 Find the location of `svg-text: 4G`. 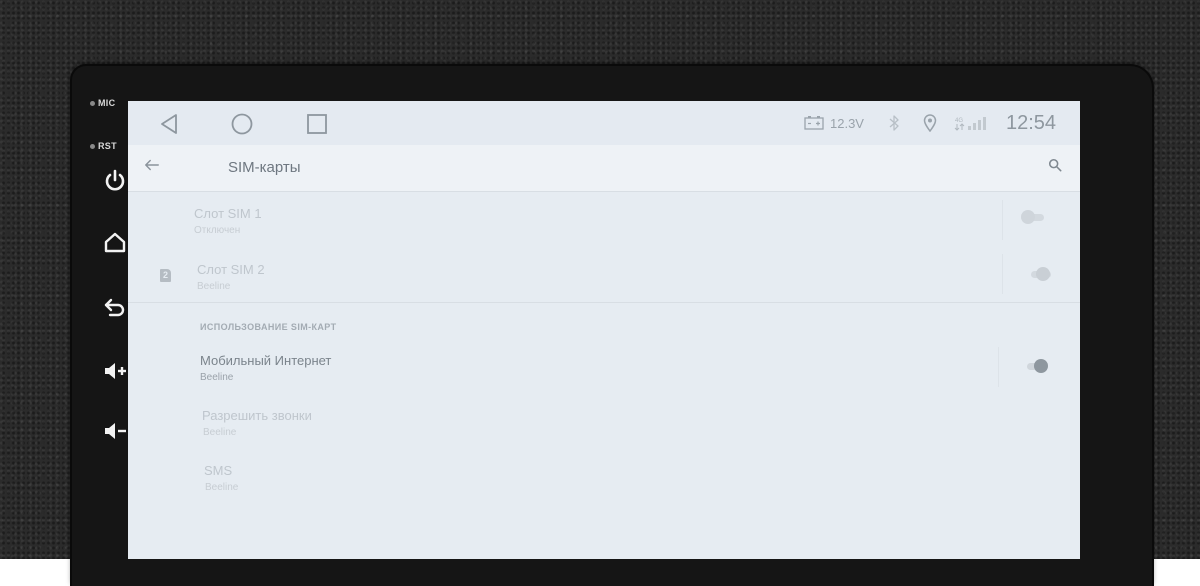

svg-text: 4G is located at coordinates (959, 121).